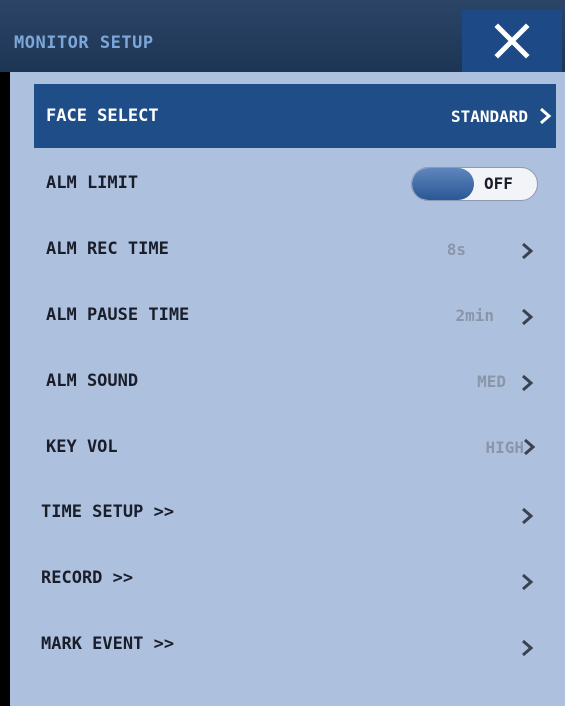  I want to click on face-select-label: FACE SELECT, so click(102, 116).